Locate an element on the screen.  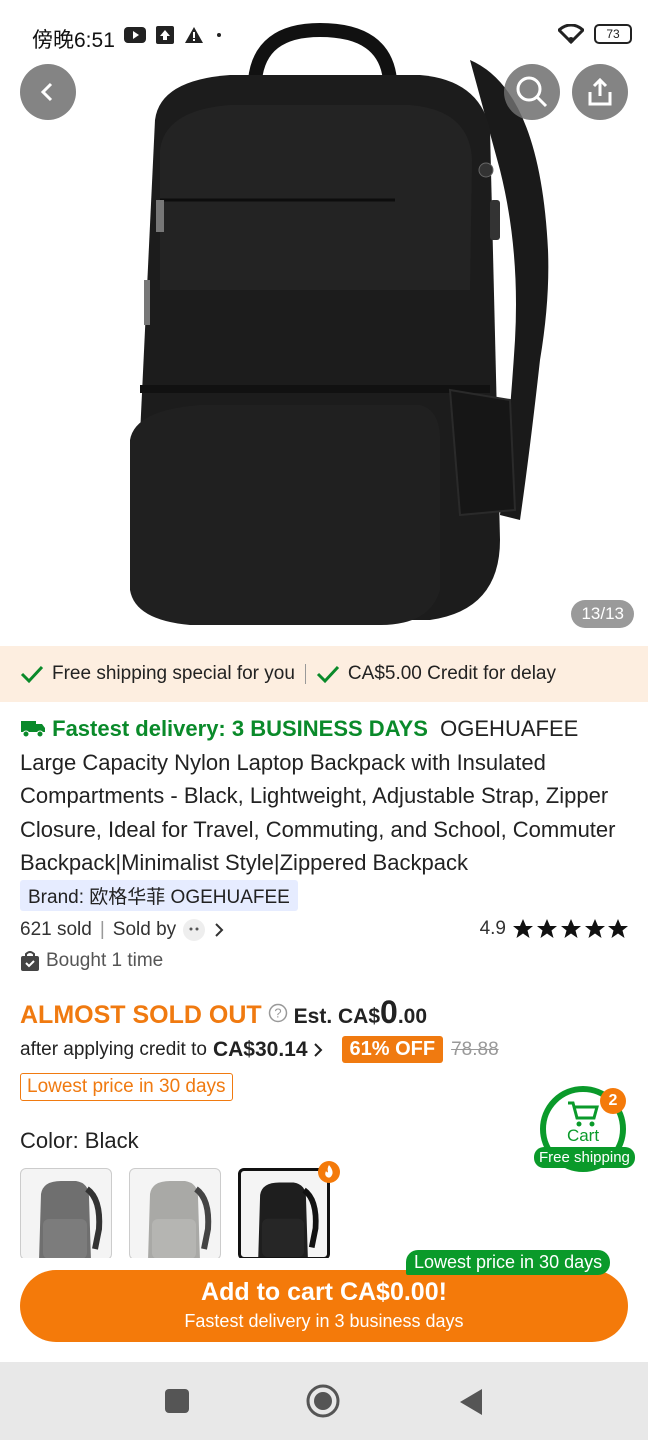
seller-avatar-icon is located at coordinates (194, 930).